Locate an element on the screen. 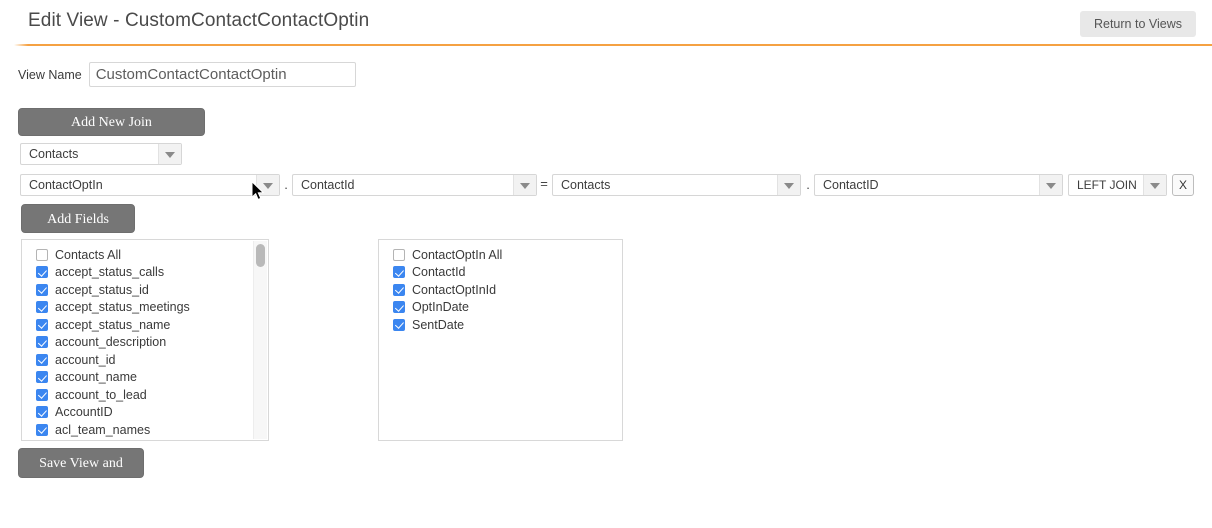 This screenshot has height=528, width=1212. view-name-label: View Name is located at coordinates (50, 74).